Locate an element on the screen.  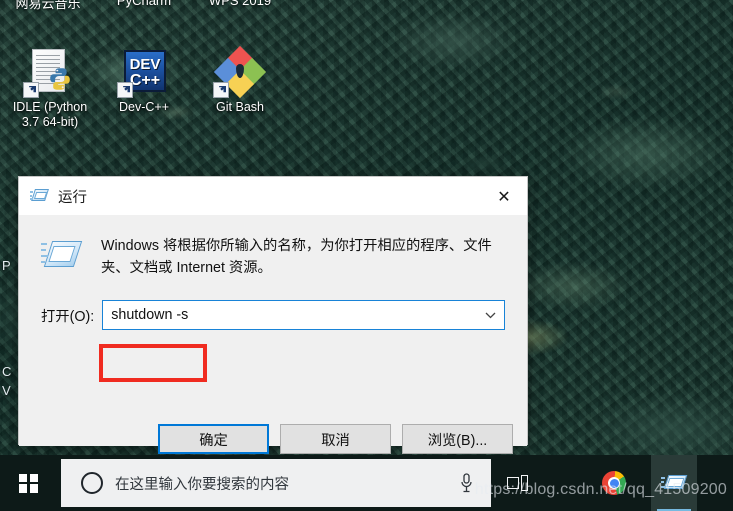
python-logo-icon is located at coordinates (60, 79).